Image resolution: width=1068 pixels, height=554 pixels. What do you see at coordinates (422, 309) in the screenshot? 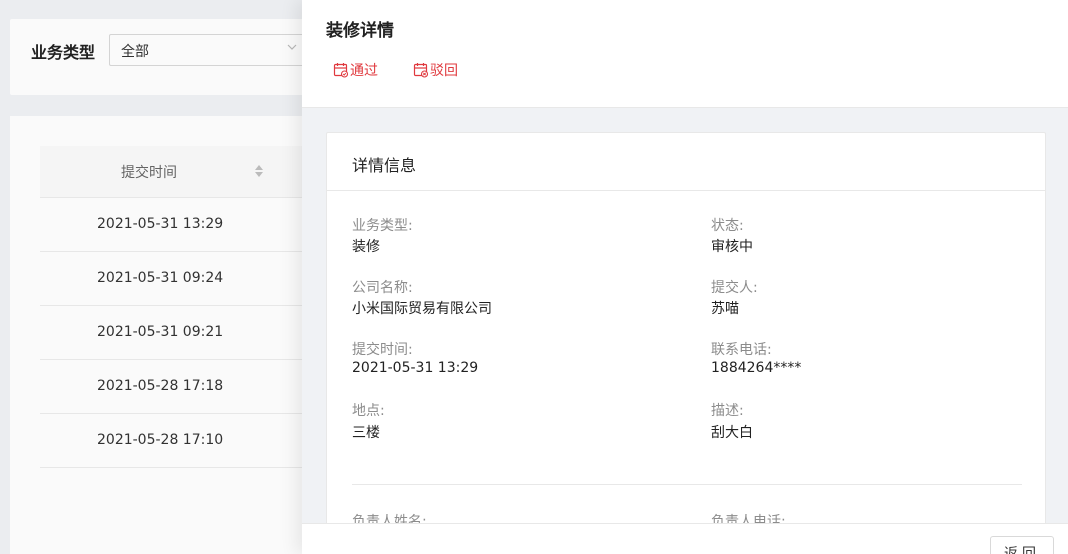
I see `company-value: 小米国际贸易有限公司` at bounding box center [422, 309].